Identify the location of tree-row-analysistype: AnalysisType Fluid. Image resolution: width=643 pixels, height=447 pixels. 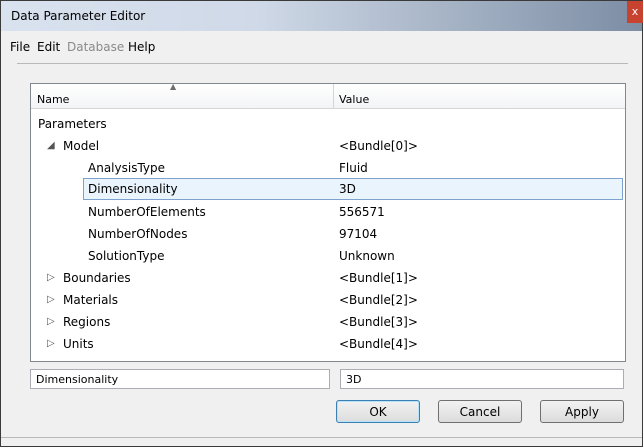
(328, 169).